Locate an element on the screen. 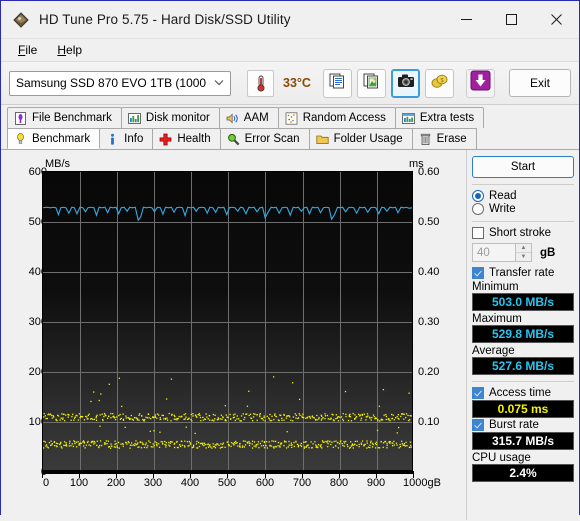 This screenshot has width=580, height=521. copy-image-icon is located at coordinates (371, 83).